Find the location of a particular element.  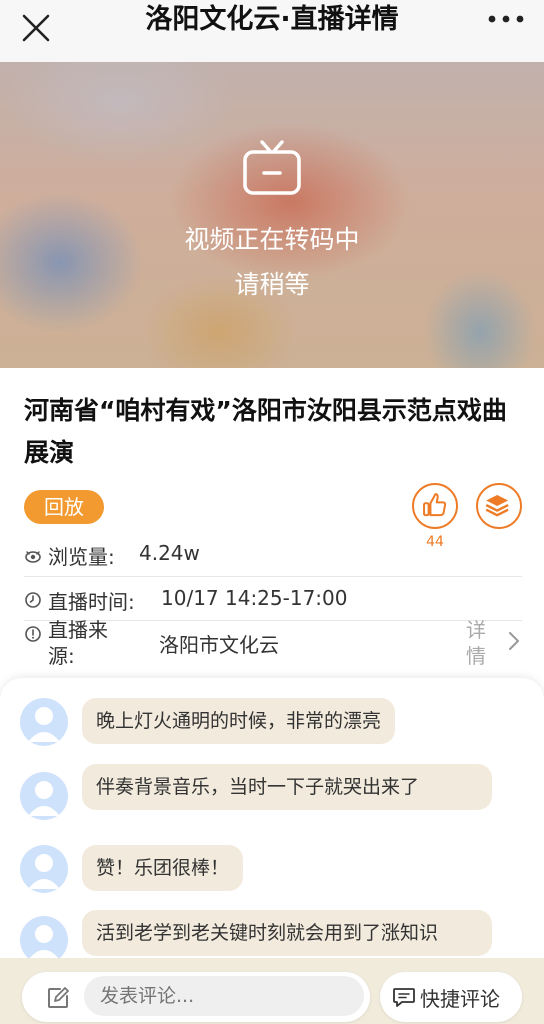

info-icon is located at coordinates (33, 634).